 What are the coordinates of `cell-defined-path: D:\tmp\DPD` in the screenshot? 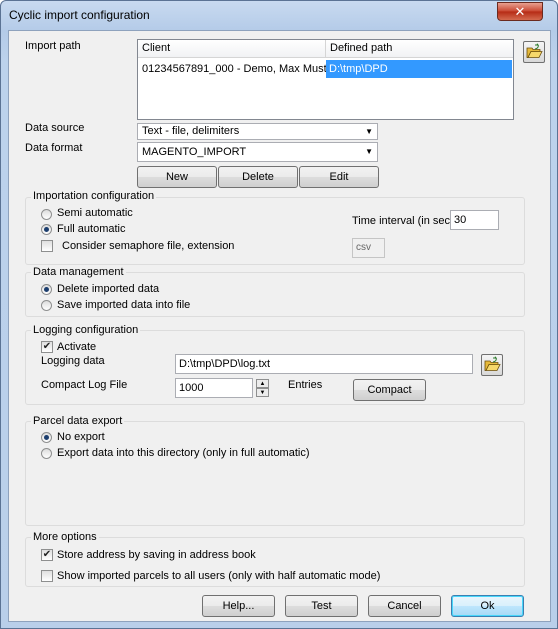 It's located at (419, 69).